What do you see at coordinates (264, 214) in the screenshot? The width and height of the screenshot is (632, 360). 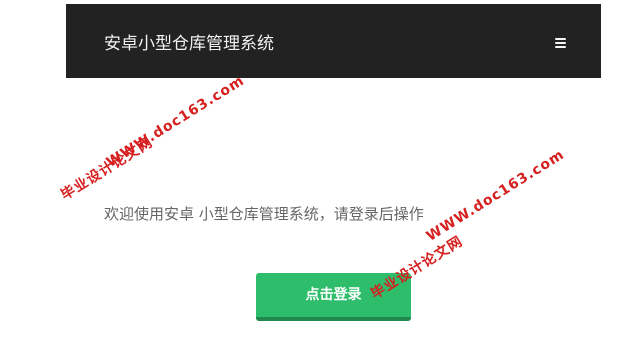 I see `welcome-message: 欢迎使用安卓 小型仓库管理系统，请登录后操作` at bounding box center [264, 214].